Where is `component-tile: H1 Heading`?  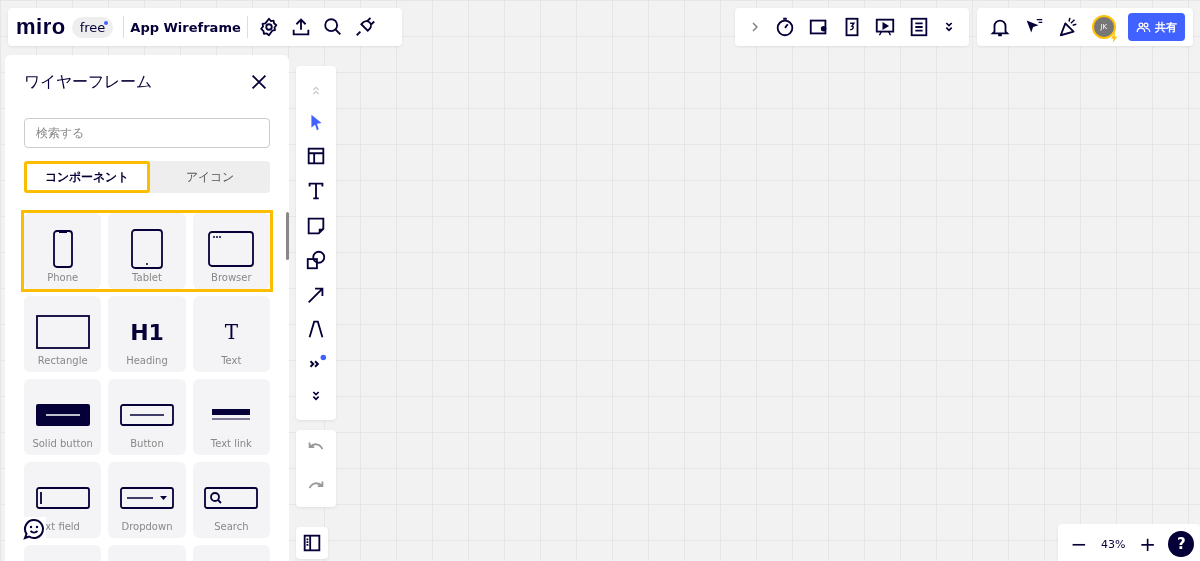 component-tile: H1 Heading is located at coordinates (147, 334).